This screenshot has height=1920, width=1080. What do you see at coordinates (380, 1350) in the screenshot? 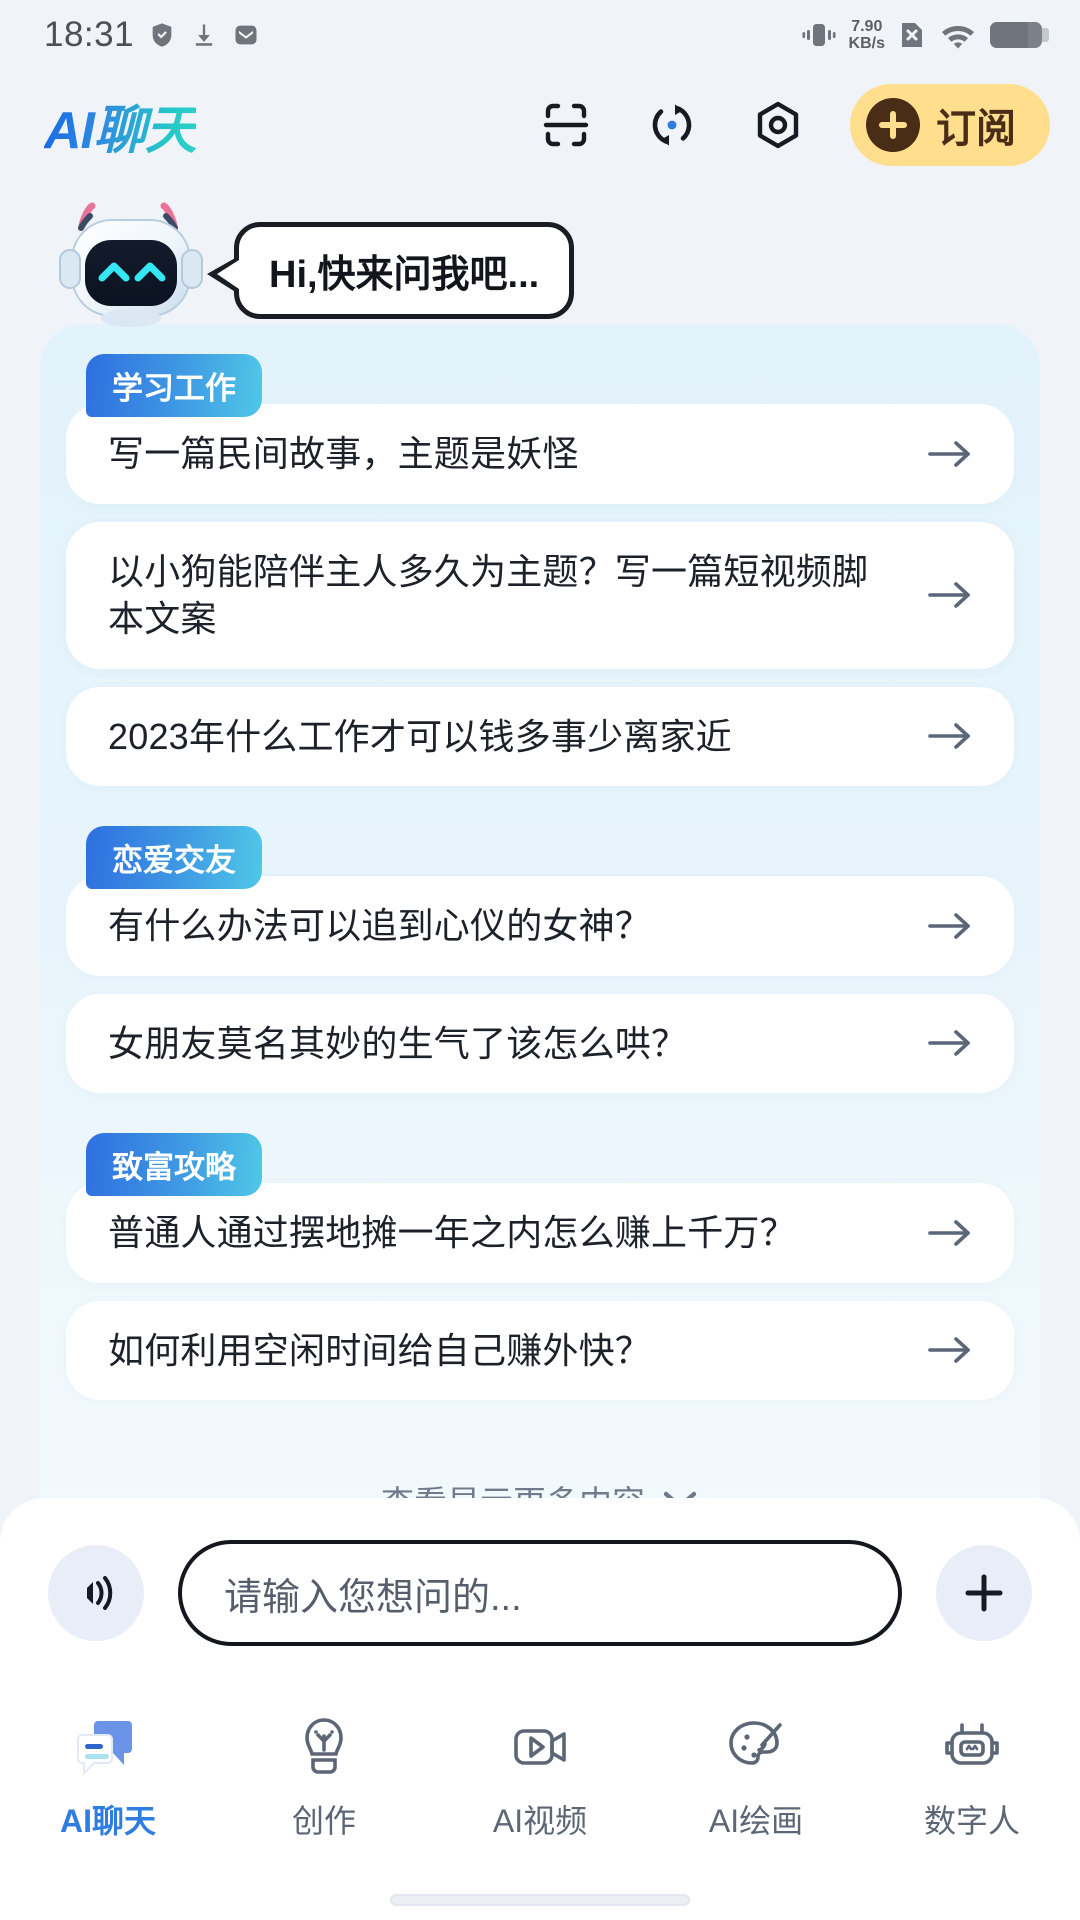
I see `suggestion-text: 如何利用空闲时间给自己赚外快？` at bounding box center [380, 1350].